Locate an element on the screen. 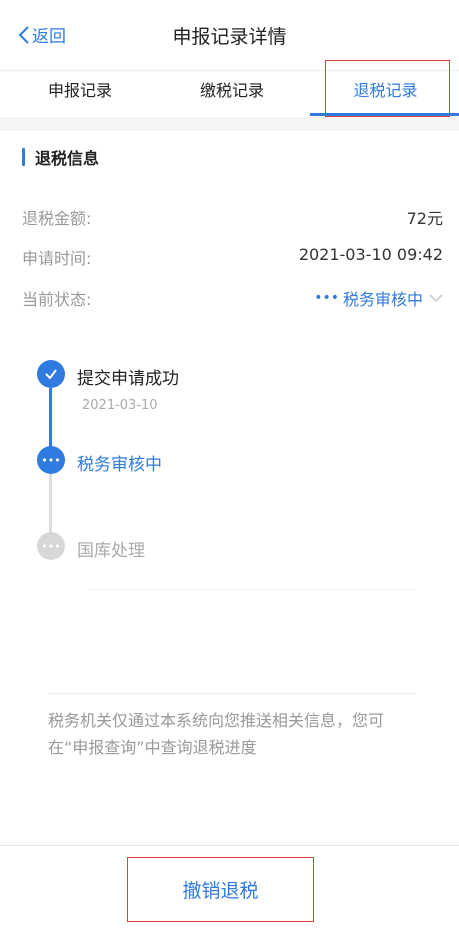 This screenshot has width=459, height=931. step-pending-node: ••• is located at coordinates (51, 546).